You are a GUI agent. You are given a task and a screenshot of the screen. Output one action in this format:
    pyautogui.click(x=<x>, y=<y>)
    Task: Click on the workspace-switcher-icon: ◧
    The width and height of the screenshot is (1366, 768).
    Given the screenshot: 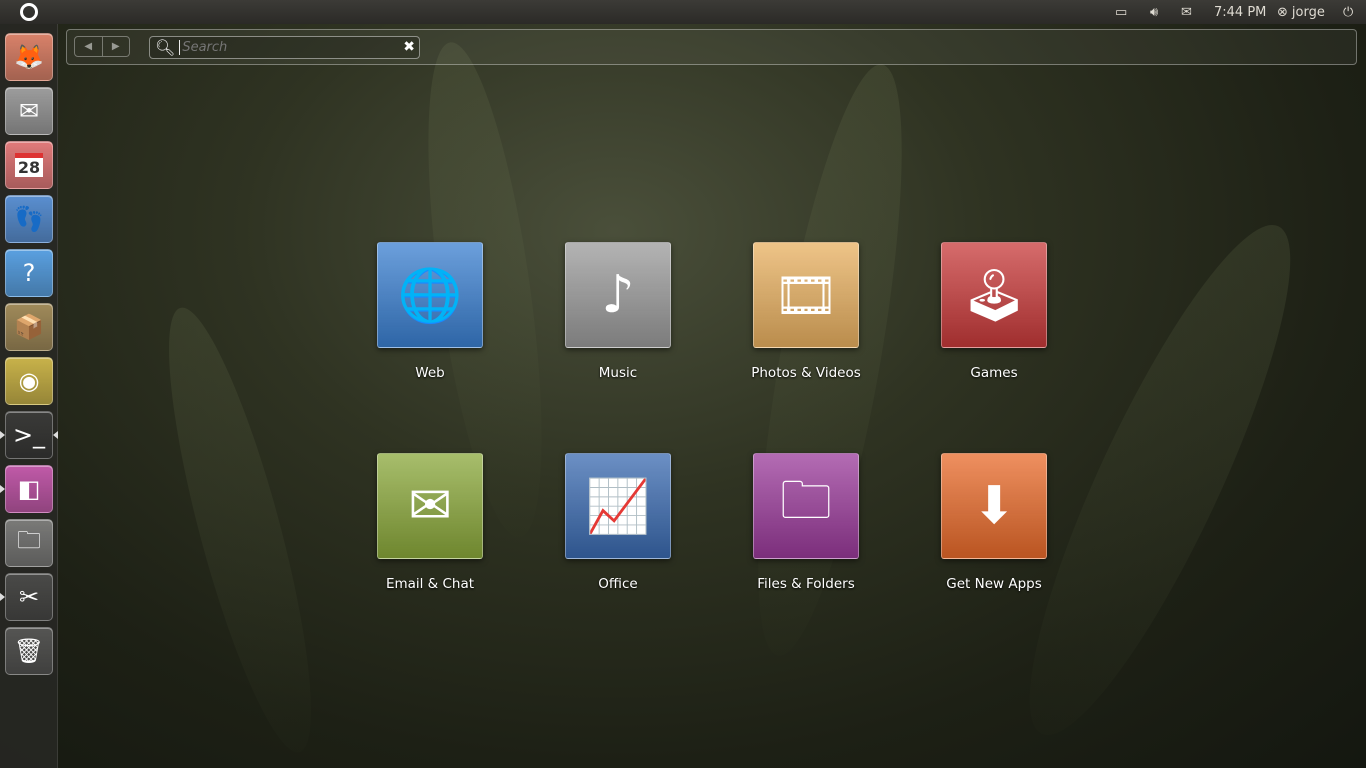 What is the action you would take?
    pyautogui.click(x=29, y=489)
    